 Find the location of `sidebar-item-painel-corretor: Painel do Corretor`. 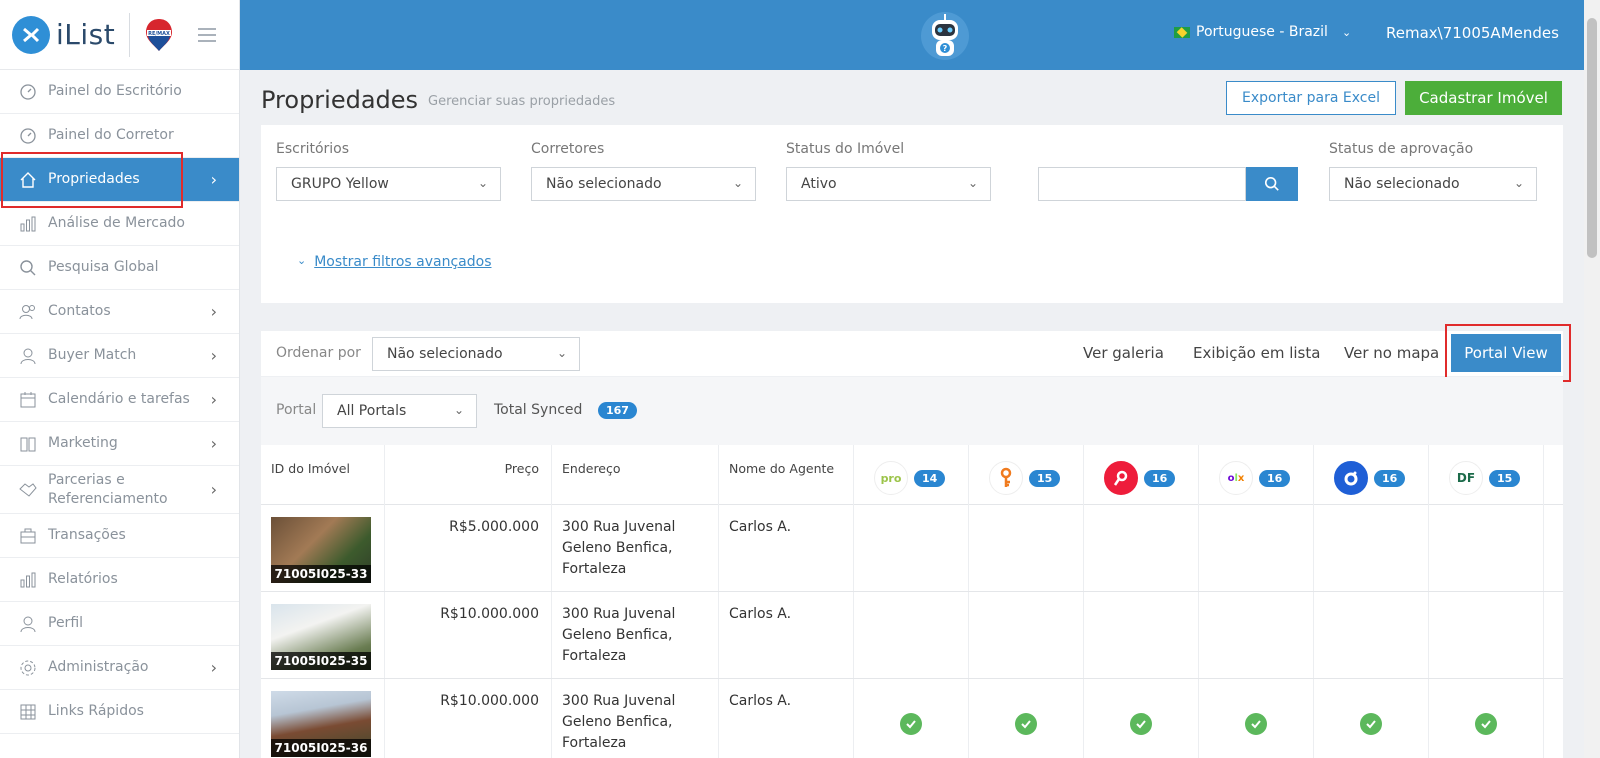

sidebar-item-painel-corretor: Painel do Corretor is located at coordinates (119, 136).